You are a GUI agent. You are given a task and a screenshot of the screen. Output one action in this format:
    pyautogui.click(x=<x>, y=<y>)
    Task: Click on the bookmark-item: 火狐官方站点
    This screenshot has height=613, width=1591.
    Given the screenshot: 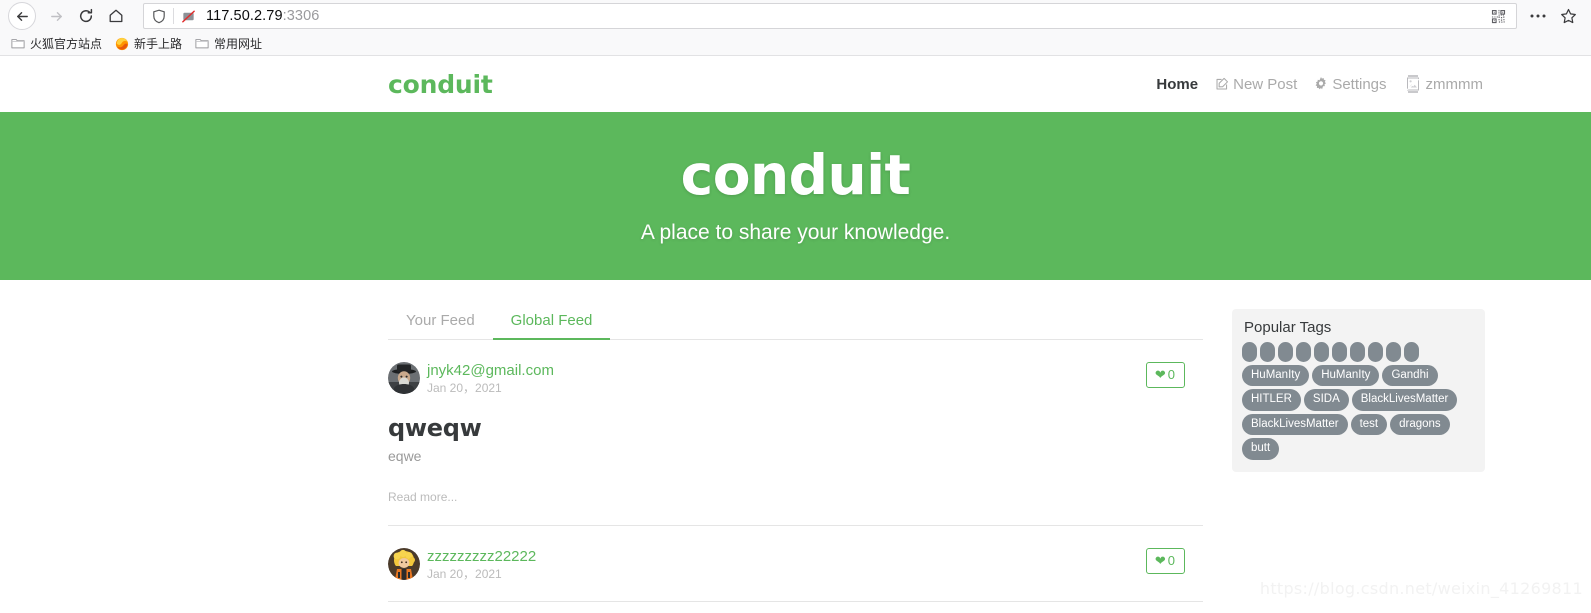 What is the action you would take?
    pyautogui.click(x=56, y=43)
    